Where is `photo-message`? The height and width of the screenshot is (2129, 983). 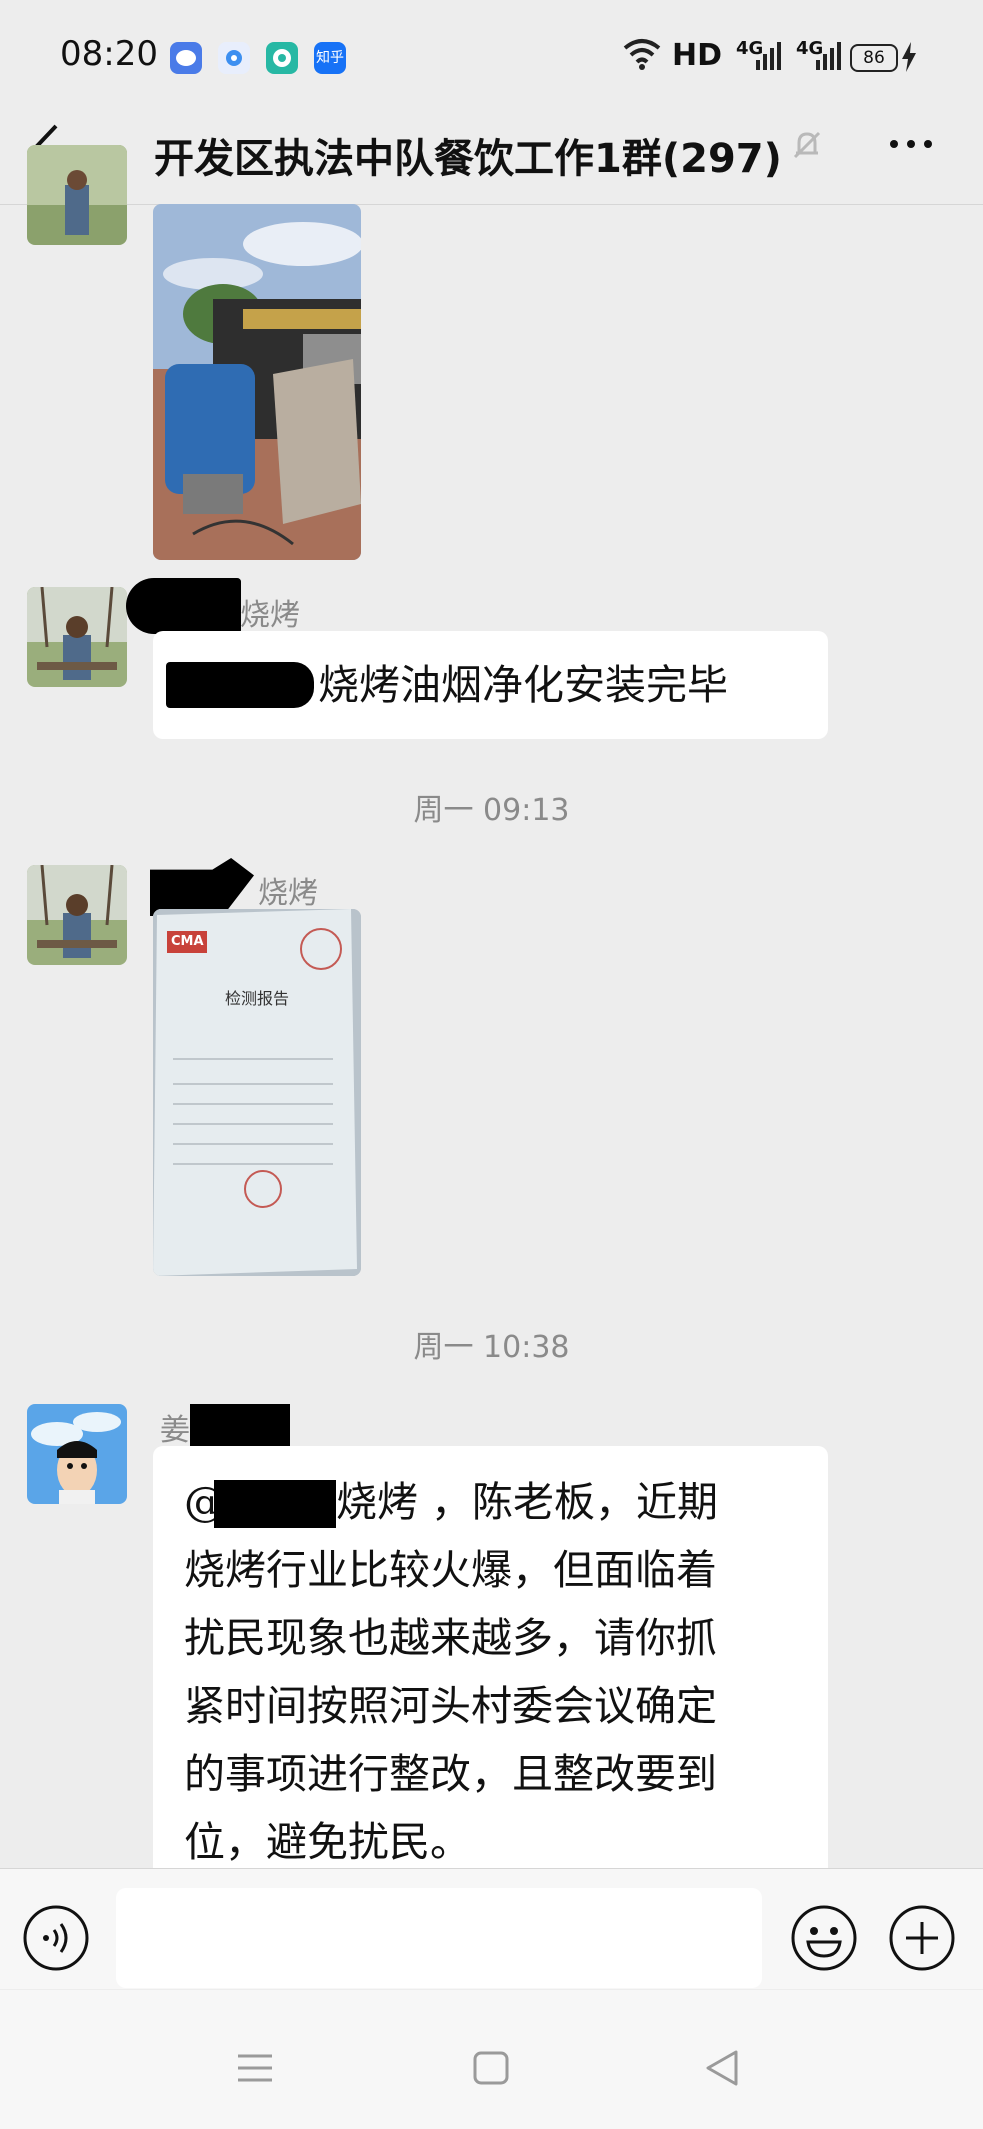
photo-message is located at coordinates (257, 382).